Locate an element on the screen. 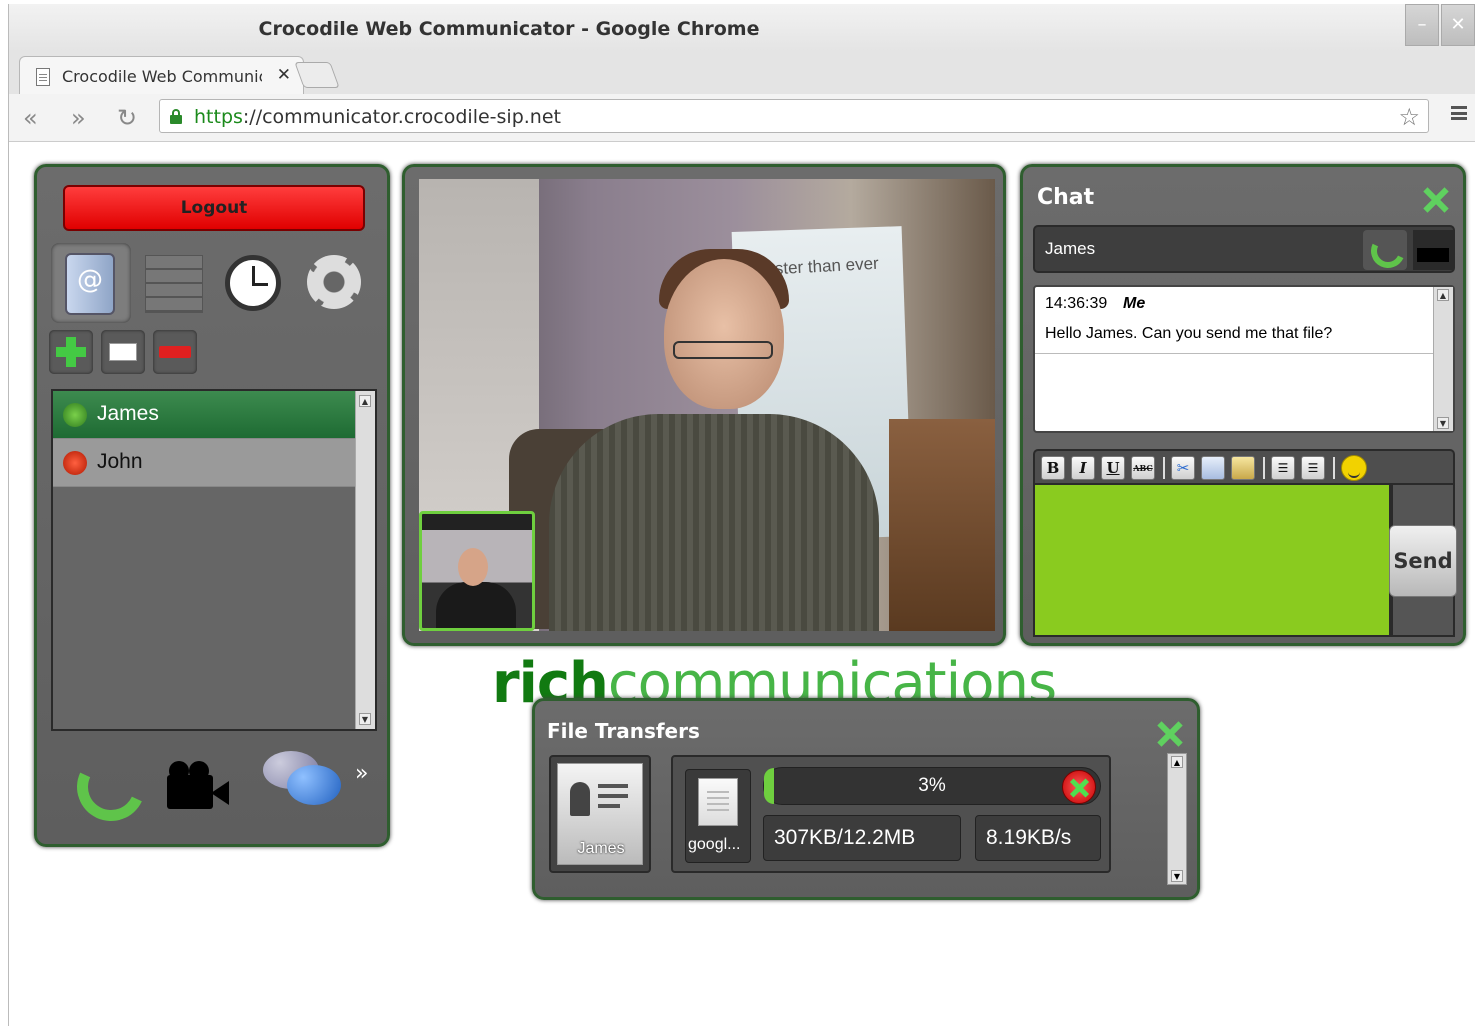 Image resolution: width=1475 pixels, height=1026 pixels. transfer-contact-name: James is located at coordinates (601, 848).